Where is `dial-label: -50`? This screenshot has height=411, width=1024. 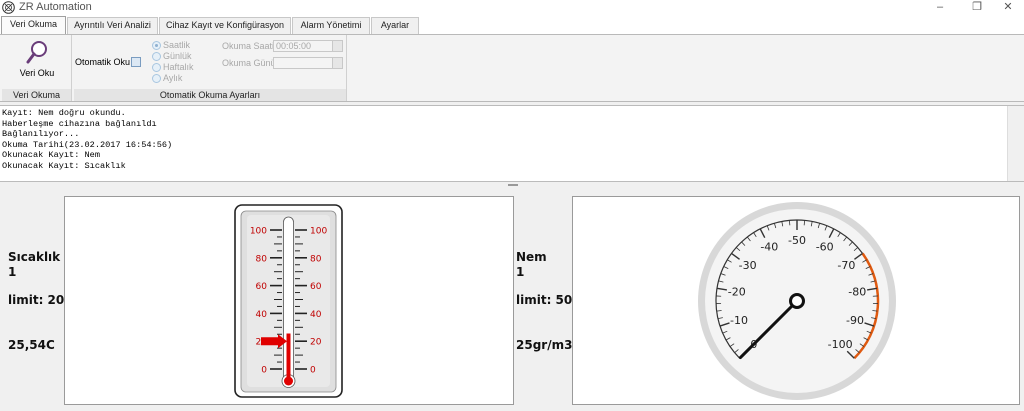 dial-label: -50 is located at coordinates (797, 240).